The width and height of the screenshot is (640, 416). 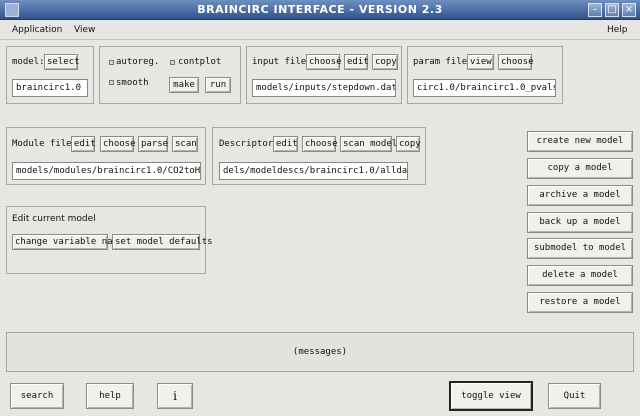 I want to click on descriptor-file-field: dels/modeldescs/braincirc1.0/alldata.dat, so click(x=313, y=171).